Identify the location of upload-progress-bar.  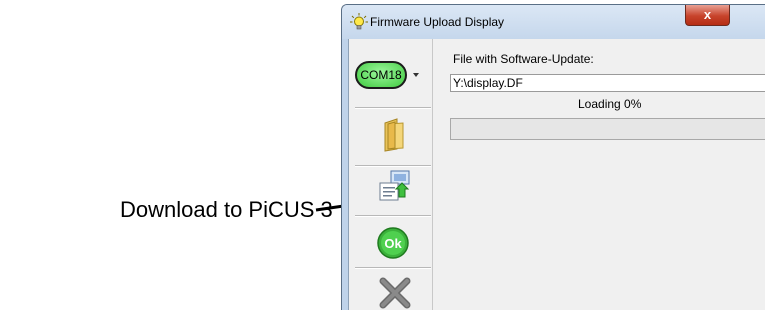
(607, 129).